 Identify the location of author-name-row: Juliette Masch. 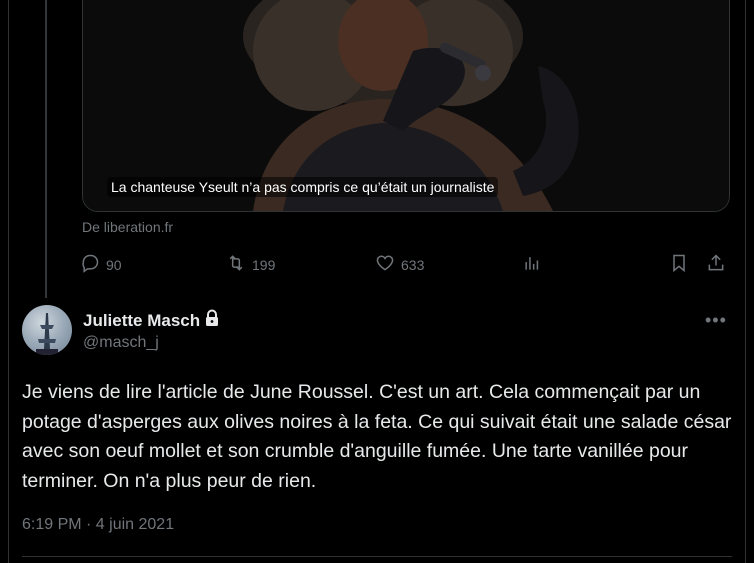
(151, 320).